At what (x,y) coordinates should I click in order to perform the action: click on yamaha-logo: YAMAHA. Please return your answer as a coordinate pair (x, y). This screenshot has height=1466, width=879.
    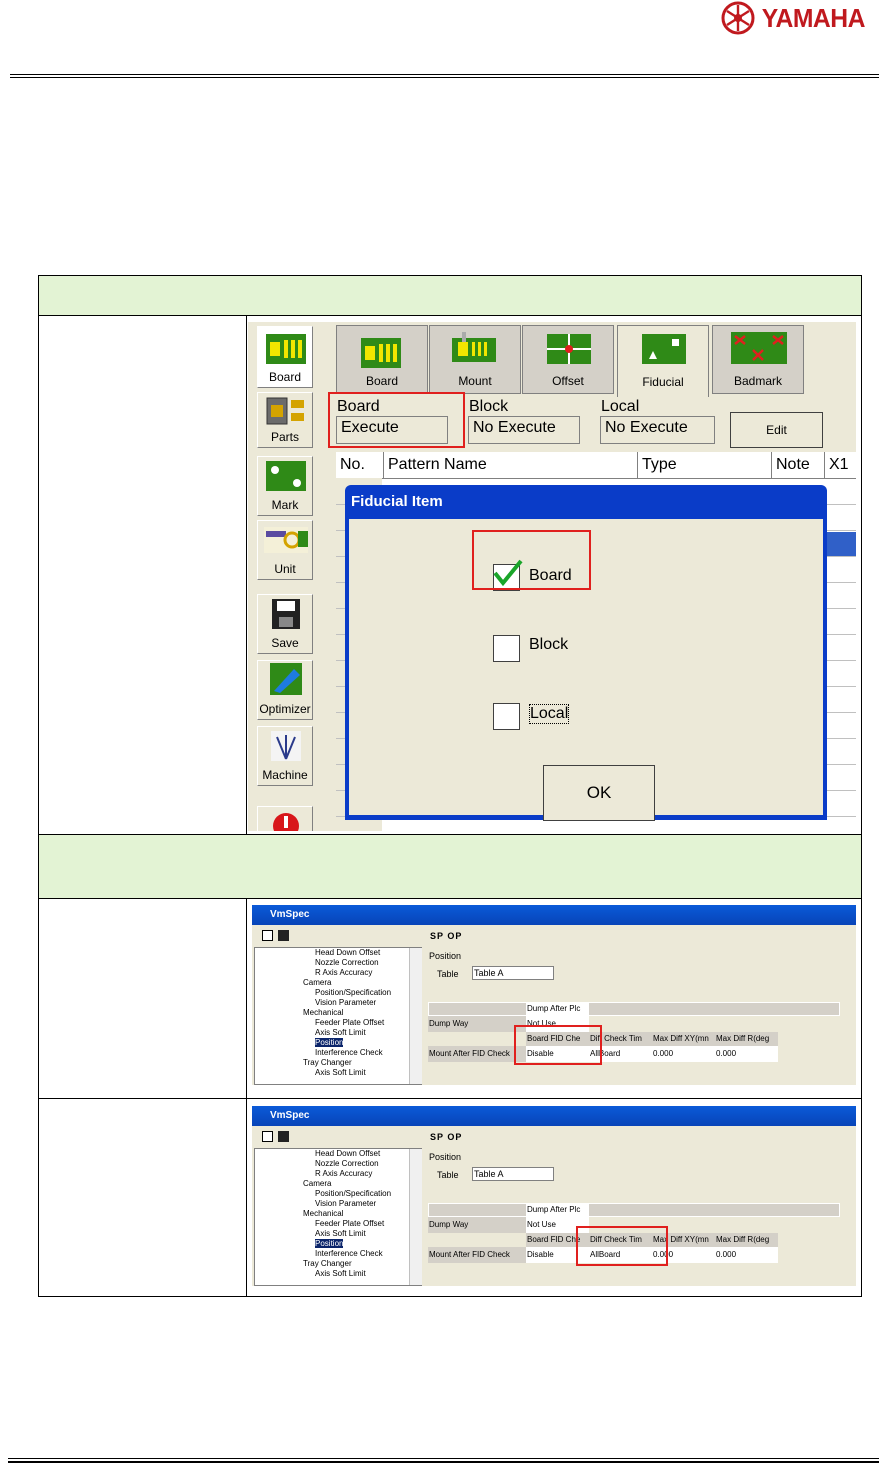
    Looking at the image, I should click on (800, 18).